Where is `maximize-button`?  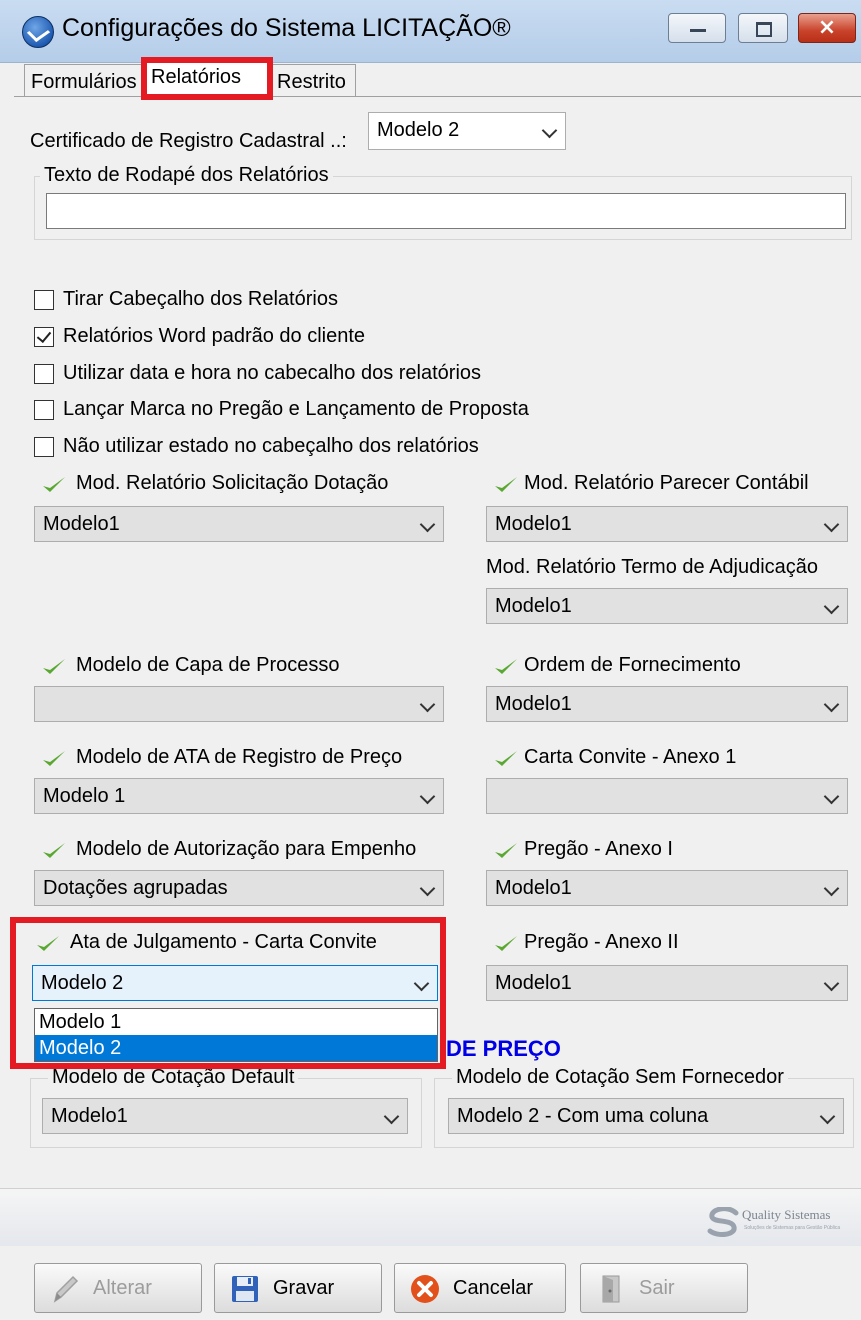 maximize-button is located at coordinates (763, 28).